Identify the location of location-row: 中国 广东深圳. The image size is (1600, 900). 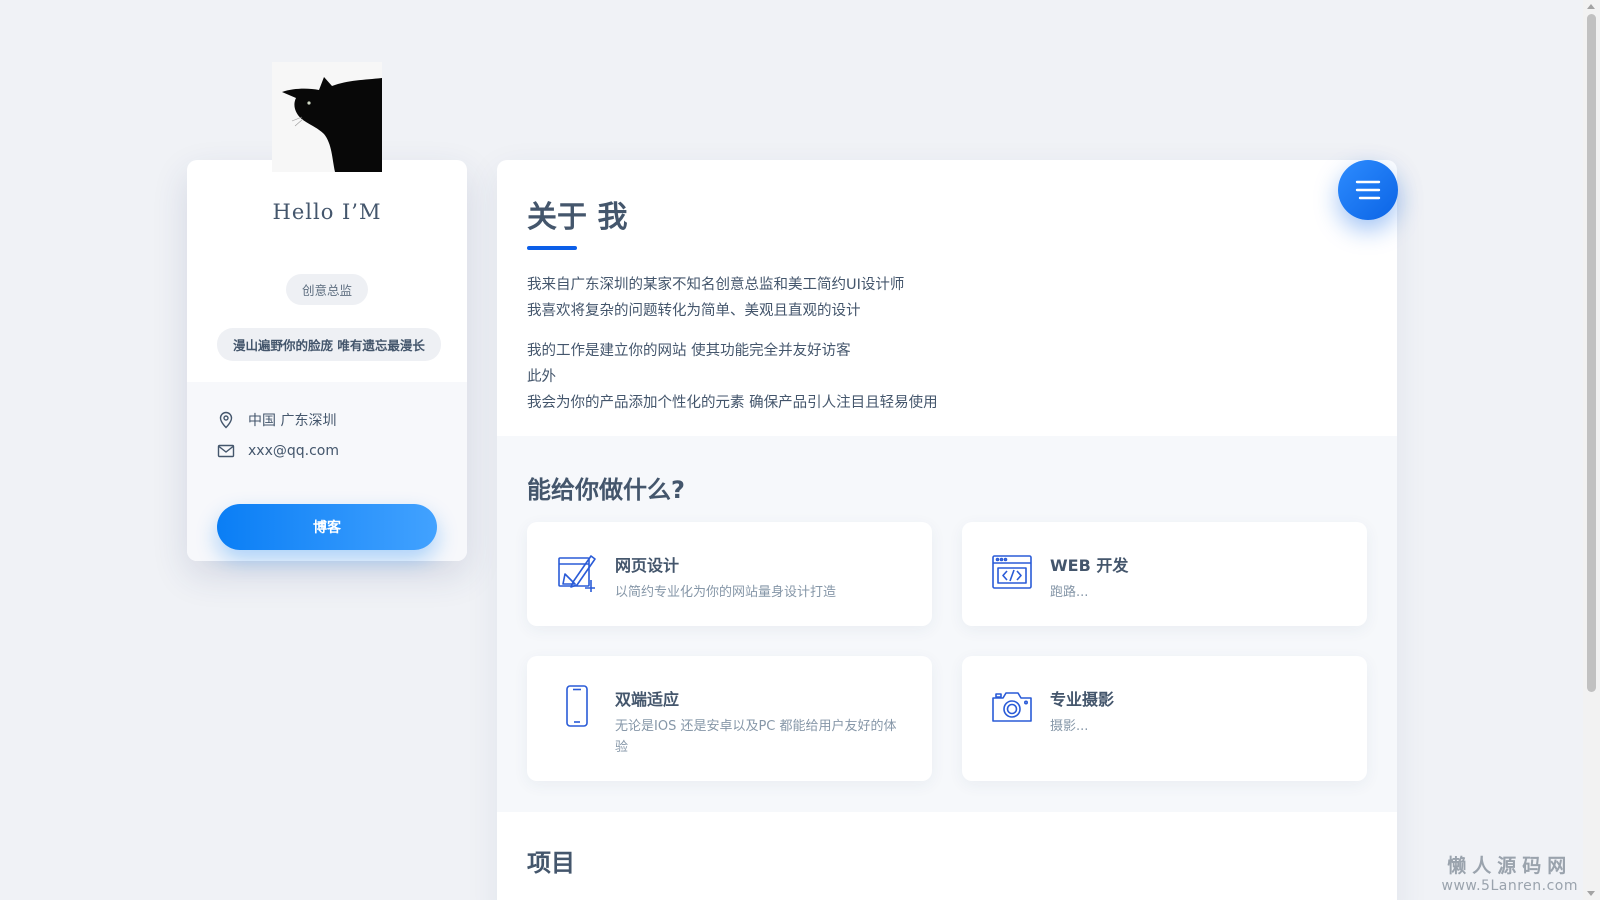
(276, 420).